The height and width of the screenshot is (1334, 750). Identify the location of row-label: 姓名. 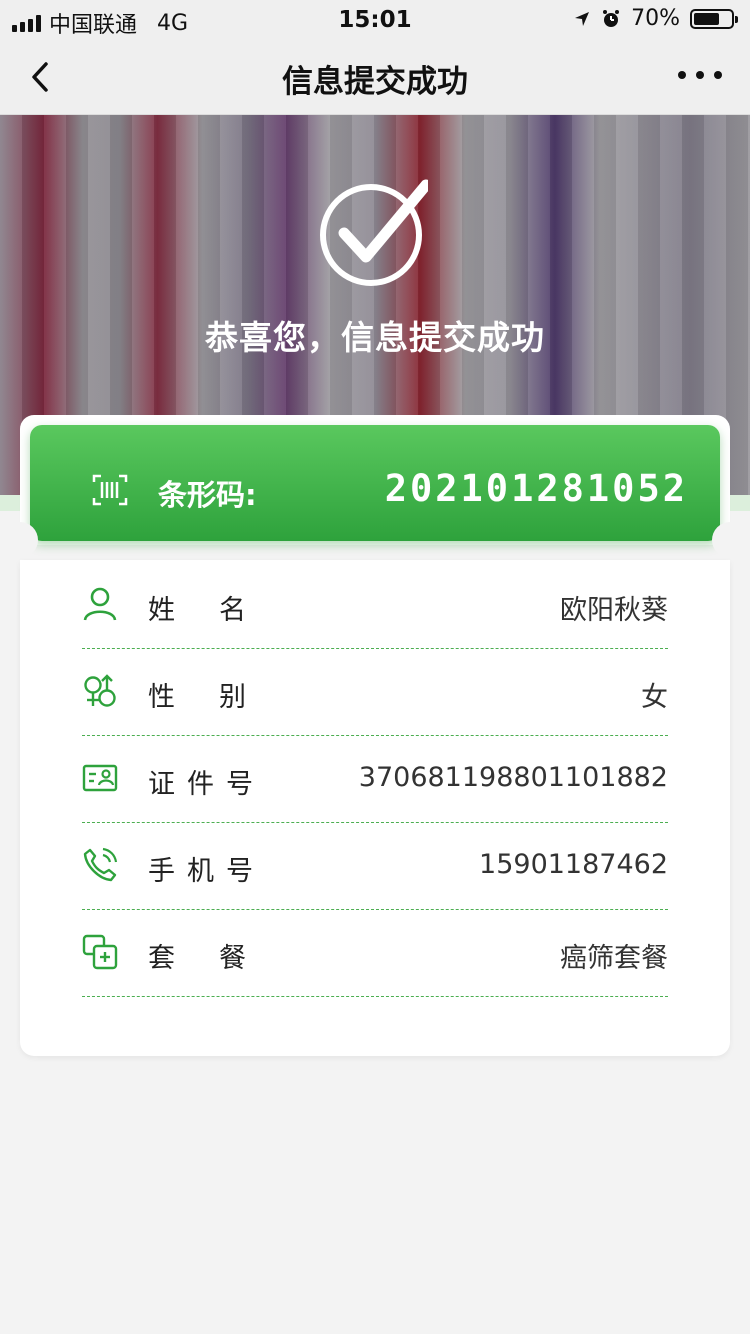
(219, 610).